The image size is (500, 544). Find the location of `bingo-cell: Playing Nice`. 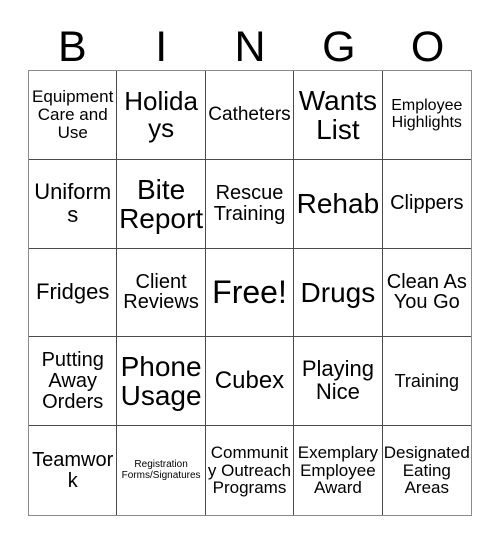

bingo-cell: Playing Nice is located at coordinates (338, 382).